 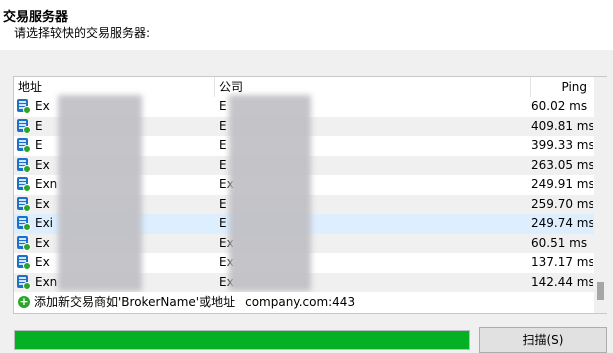 I want to click on server-ping: 409.81 ms, so click(x=562, y=125).